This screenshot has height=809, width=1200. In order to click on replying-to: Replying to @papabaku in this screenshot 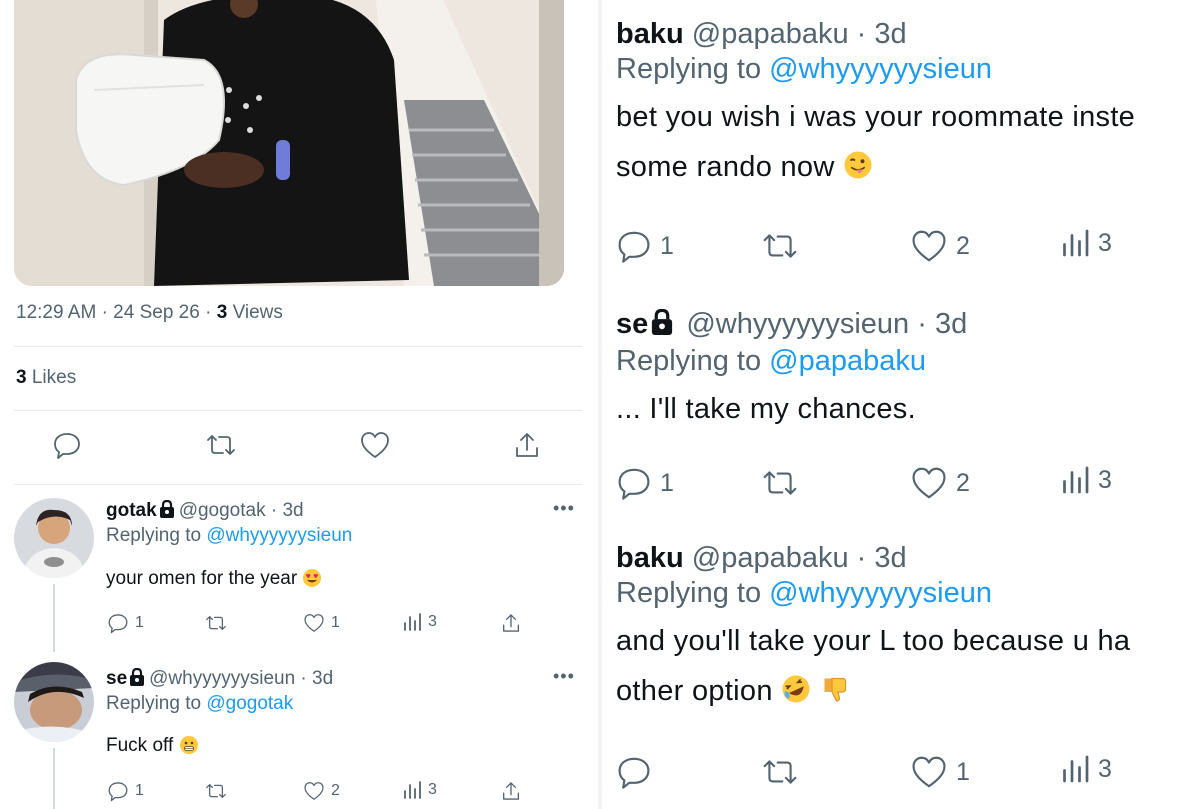, I will do `click(908, 361)`.